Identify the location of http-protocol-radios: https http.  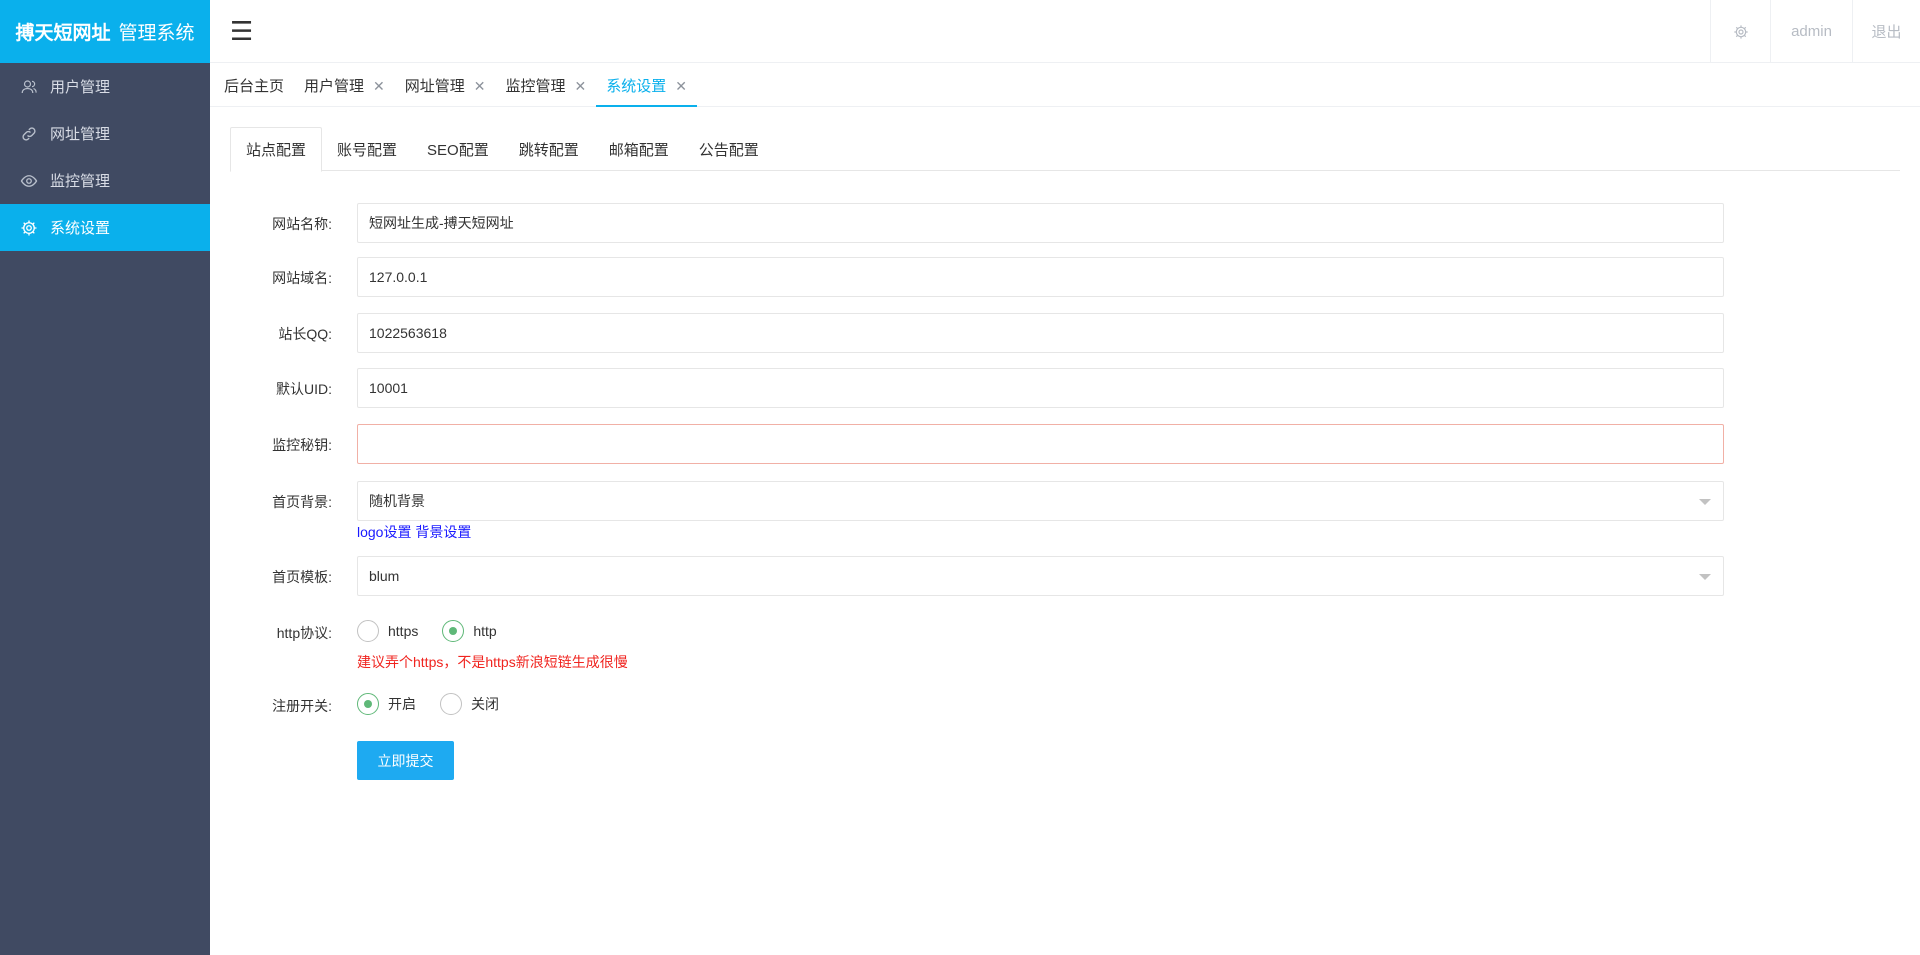
(439, 631).